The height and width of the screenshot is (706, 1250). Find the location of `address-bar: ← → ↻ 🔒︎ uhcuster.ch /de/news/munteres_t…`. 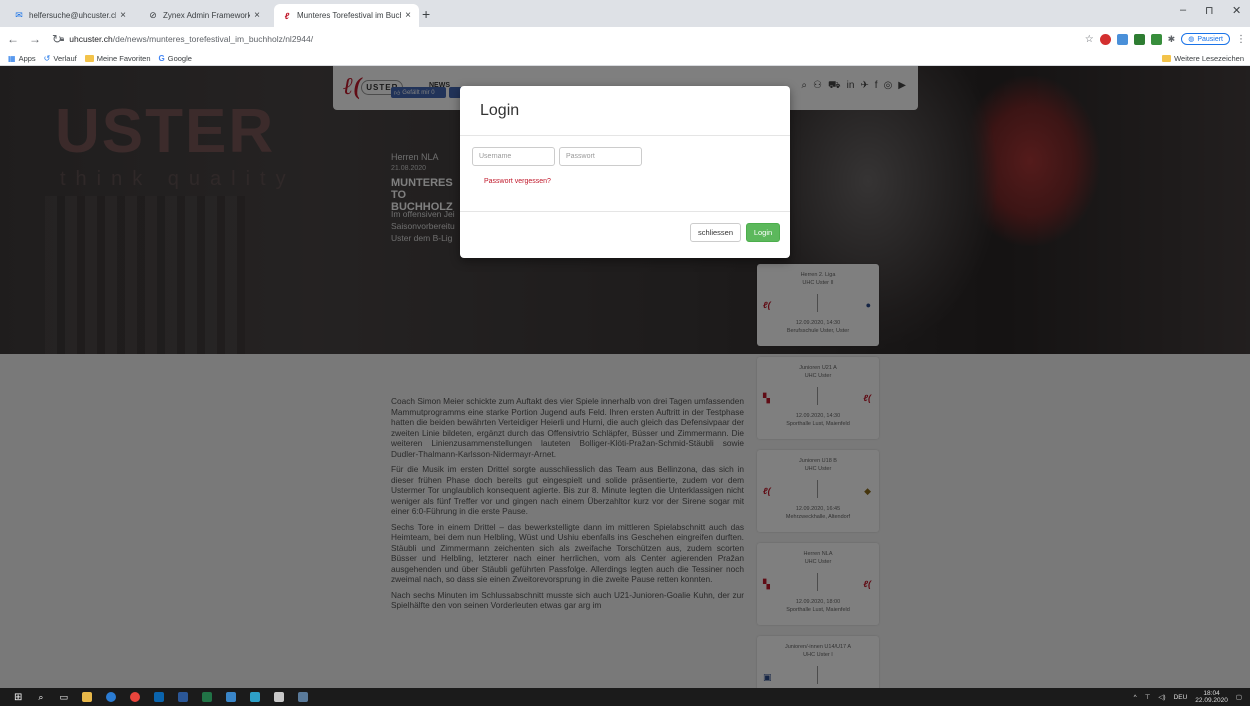

address-bar: ← → ↻ 🔒︎ uhcuster.ch /de/news/munteres_t… is located at coordinates (625, 39).